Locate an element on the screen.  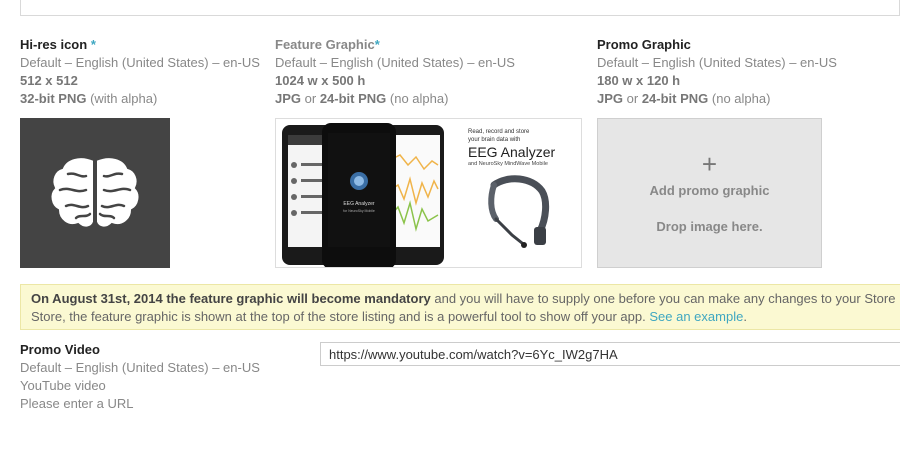
plus-icon: + is located at coordinates (709, 164).